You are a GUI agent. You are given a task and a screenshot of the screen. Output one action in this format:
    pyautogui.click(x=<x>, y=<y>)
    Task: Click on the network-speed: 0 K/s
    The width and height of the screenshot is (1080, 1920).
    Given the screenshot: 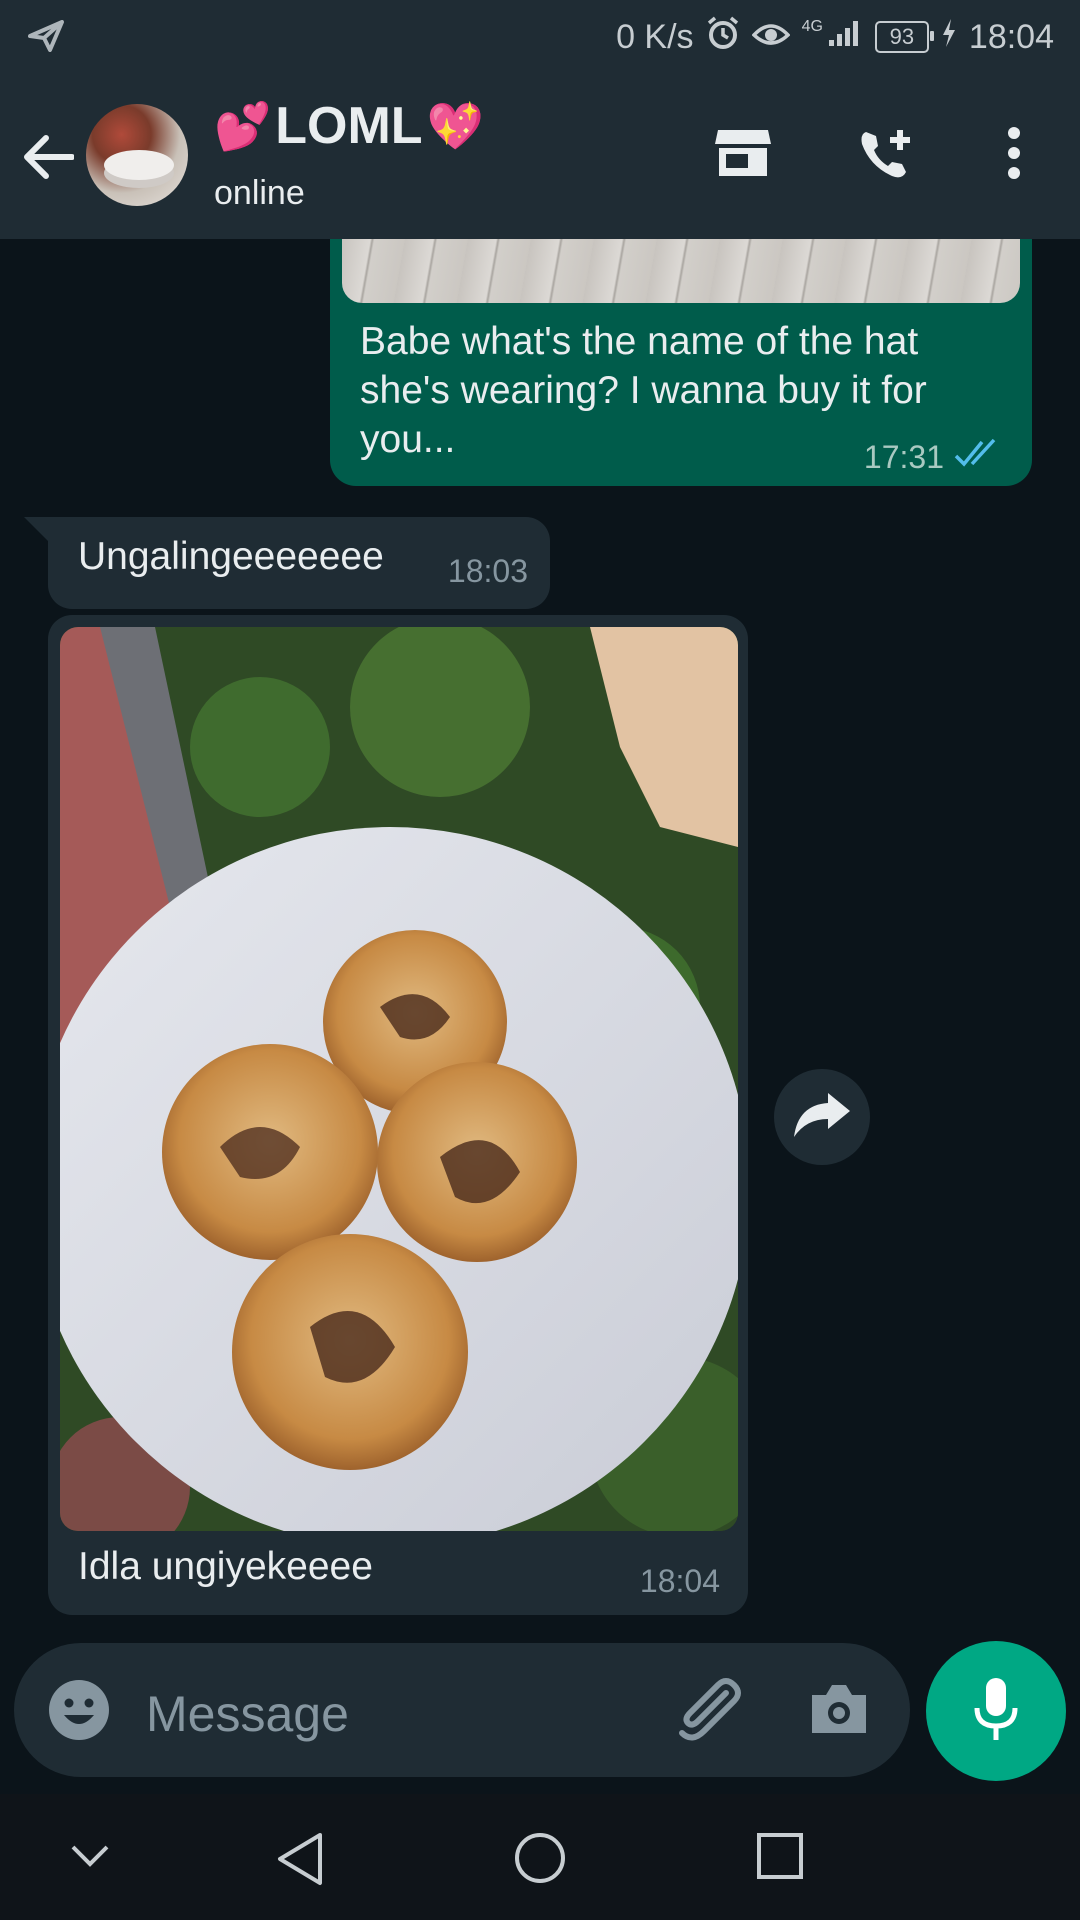 What is the action you would take?
    pyautogui.click(x=655, y=36)
    